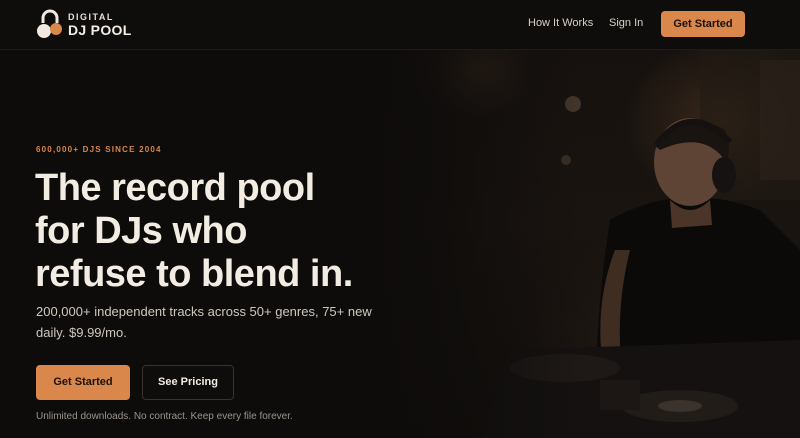  I want to click on headline-line-2: for DJs who, so click(141, 231).